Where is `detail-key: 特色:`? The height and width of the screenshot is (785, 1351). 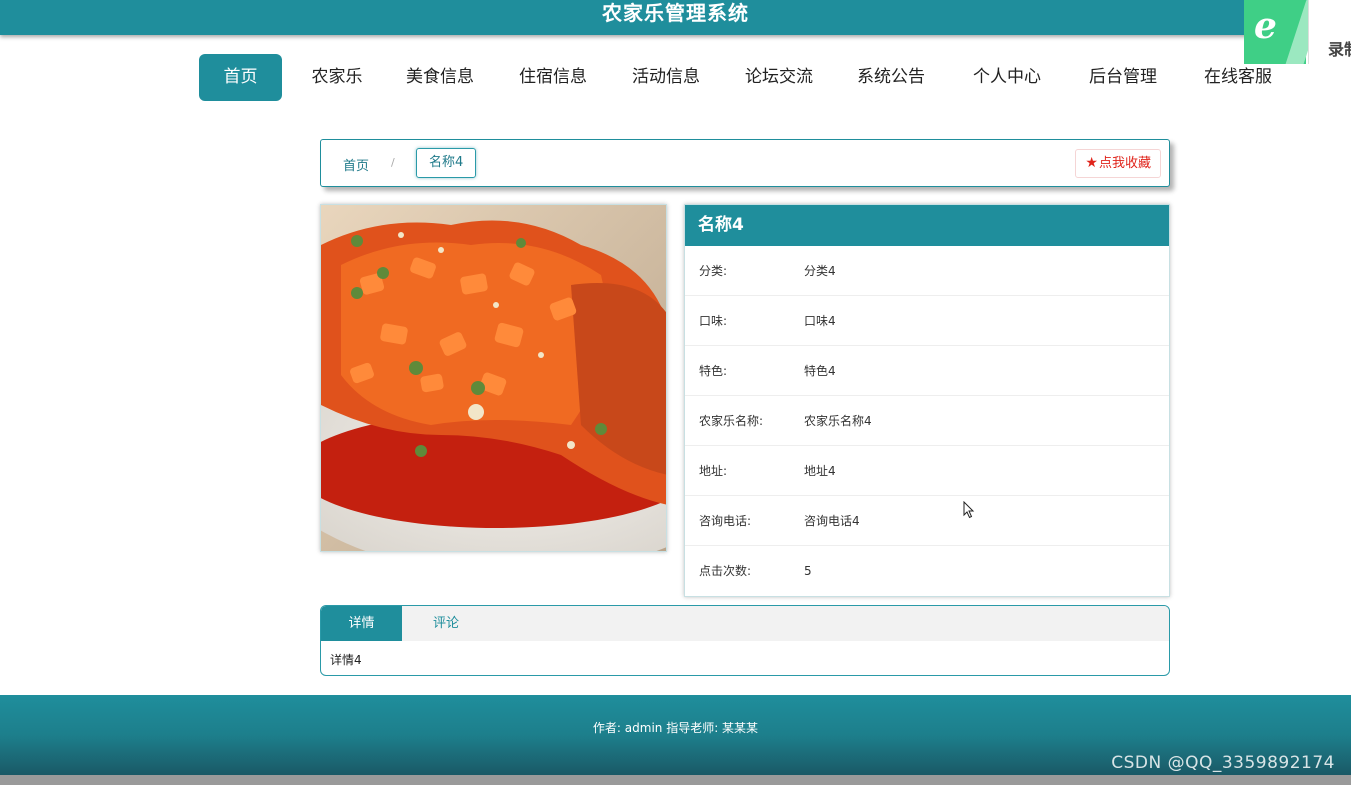 detail-key: 特色: is located at coordinates (713, 371).